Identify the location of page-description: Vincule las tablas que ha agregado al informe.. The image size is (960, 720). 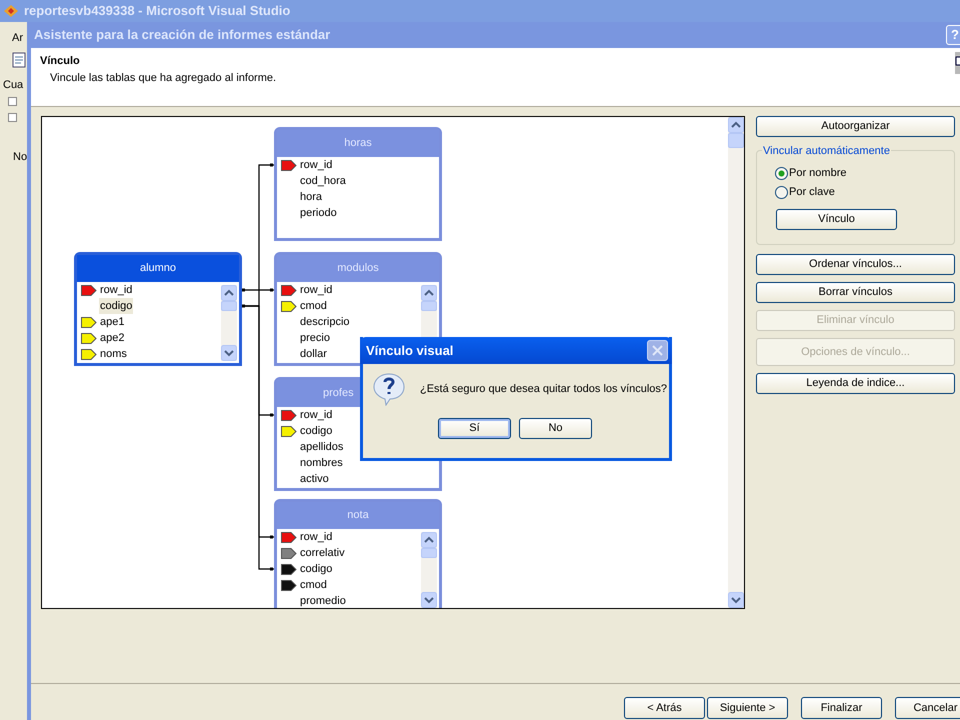
(163, 78).